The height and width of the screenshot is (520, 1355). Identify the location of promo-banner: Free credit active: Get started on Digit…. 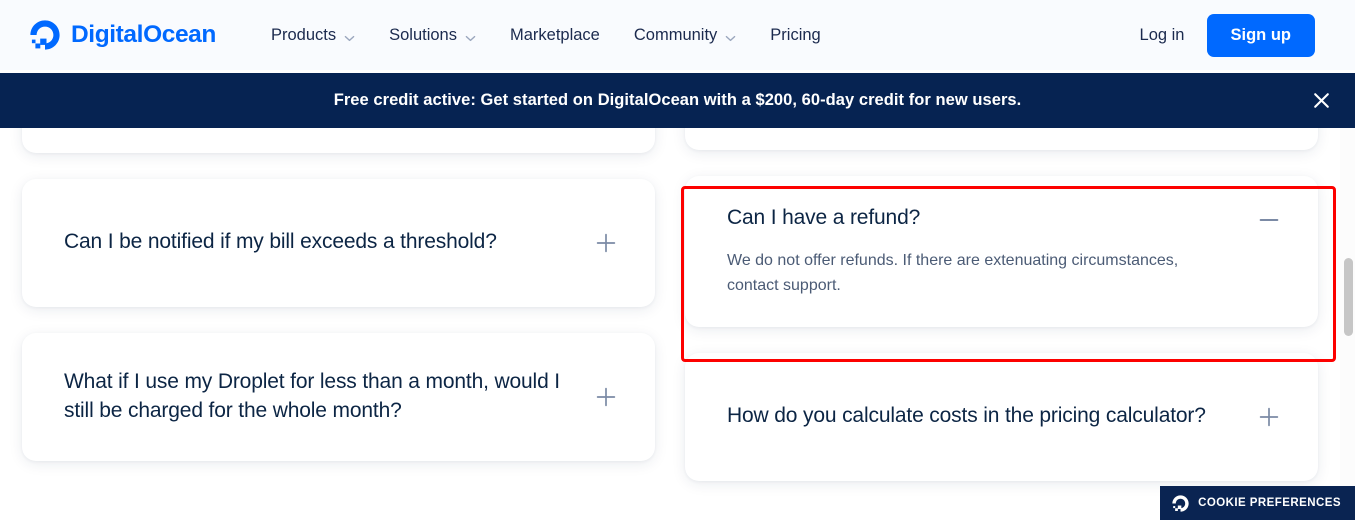
(677, 100).